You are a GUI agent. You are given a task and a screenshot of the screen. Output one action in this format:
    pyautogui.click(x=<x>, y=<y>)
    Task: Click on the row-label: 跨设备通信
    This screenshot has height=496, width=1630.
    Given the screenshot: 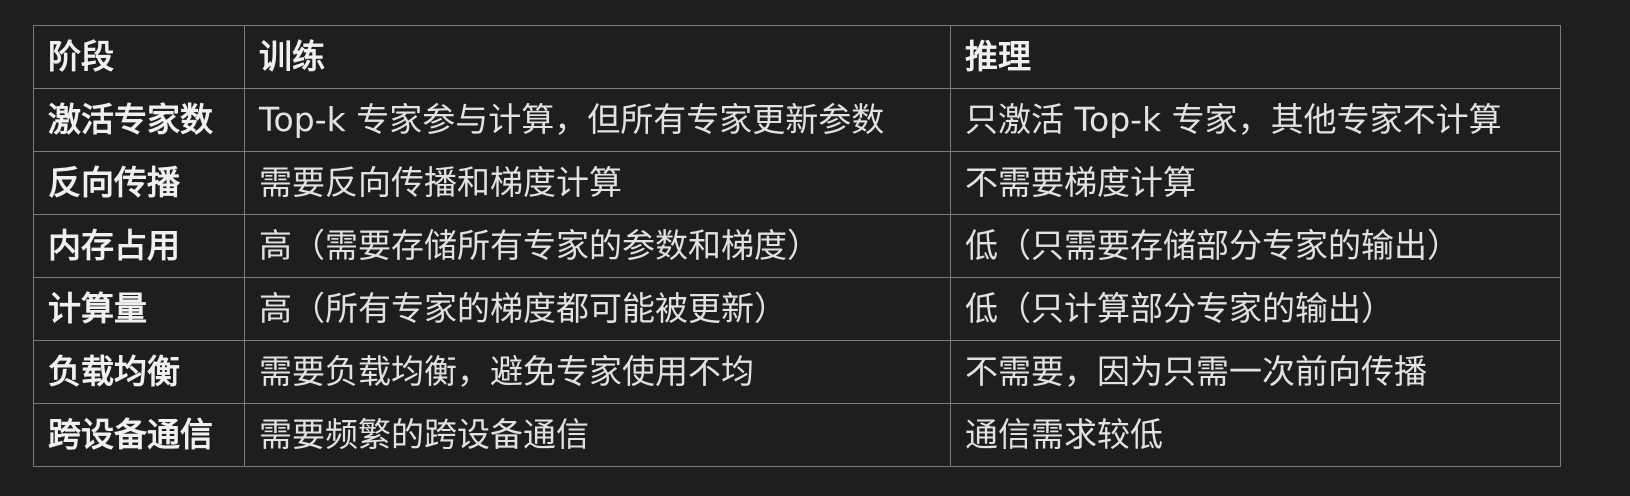 What is the action you would take?
    pyautogui.click(x=139, y=435)
    